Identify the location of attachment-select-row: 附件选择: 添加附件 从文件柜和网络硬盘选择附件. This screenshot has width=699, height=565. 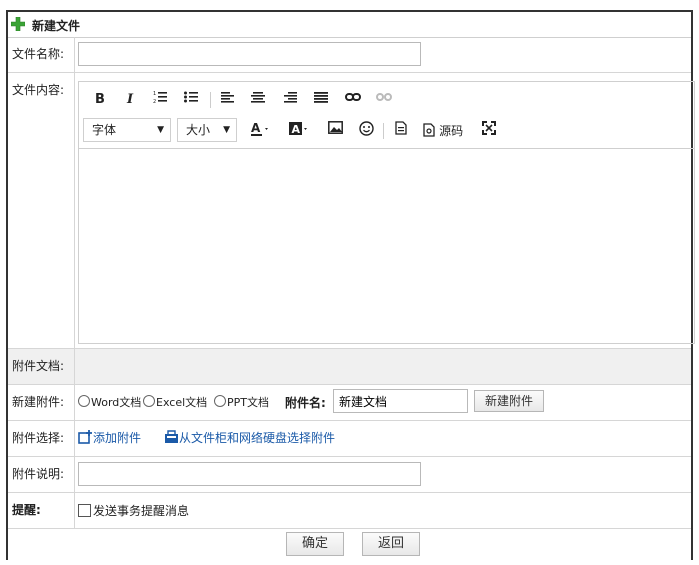
(349, 439).